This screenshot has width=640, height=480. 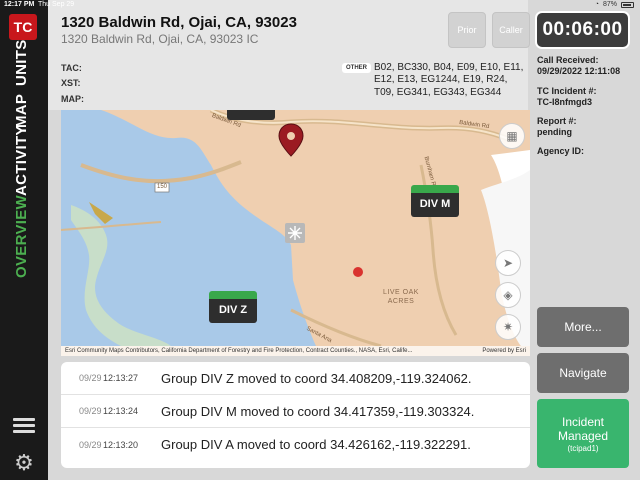 What do you see at coordinates (582, 30) in the screenshot?
I see `incident-timer: 00:06:00` at bounding box center [582, 30].